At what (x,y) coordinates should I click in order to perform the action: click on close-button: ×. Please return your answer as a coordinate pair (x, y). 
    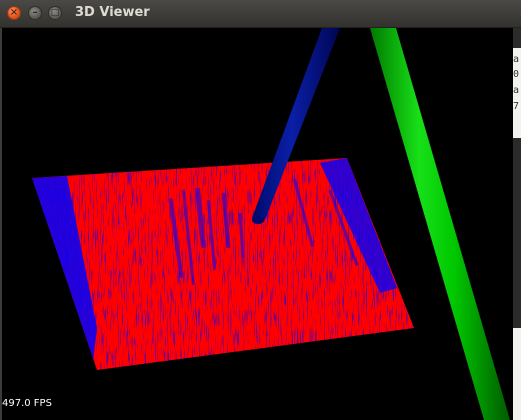
    Looking at the image, I should click on (14, 13).